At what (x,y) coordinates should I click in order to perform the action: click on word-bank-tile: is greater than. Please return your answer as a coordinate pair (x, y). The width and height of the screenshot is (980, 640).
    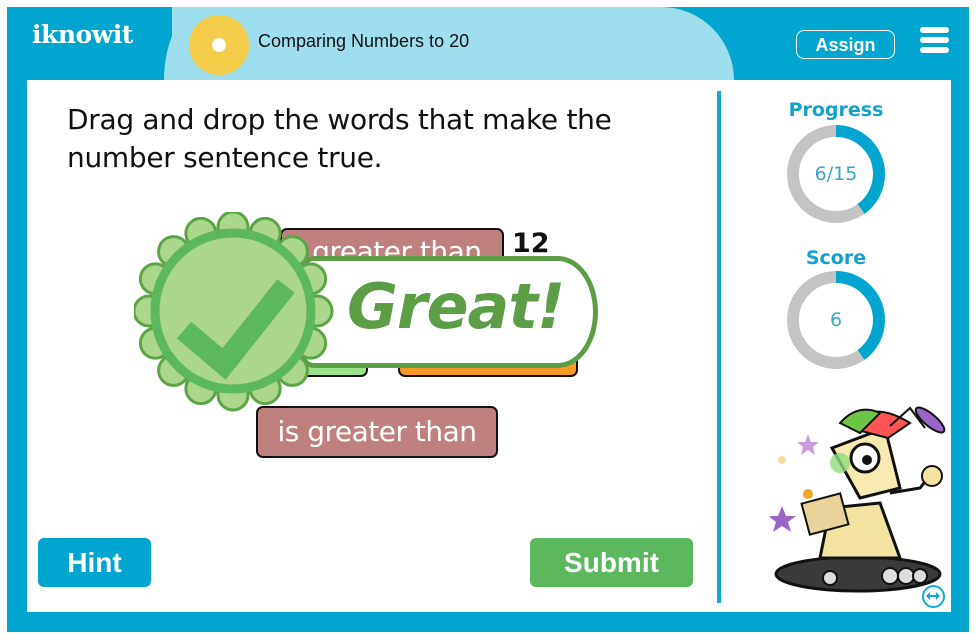
    Looking at the image, I should click on (377, 432).